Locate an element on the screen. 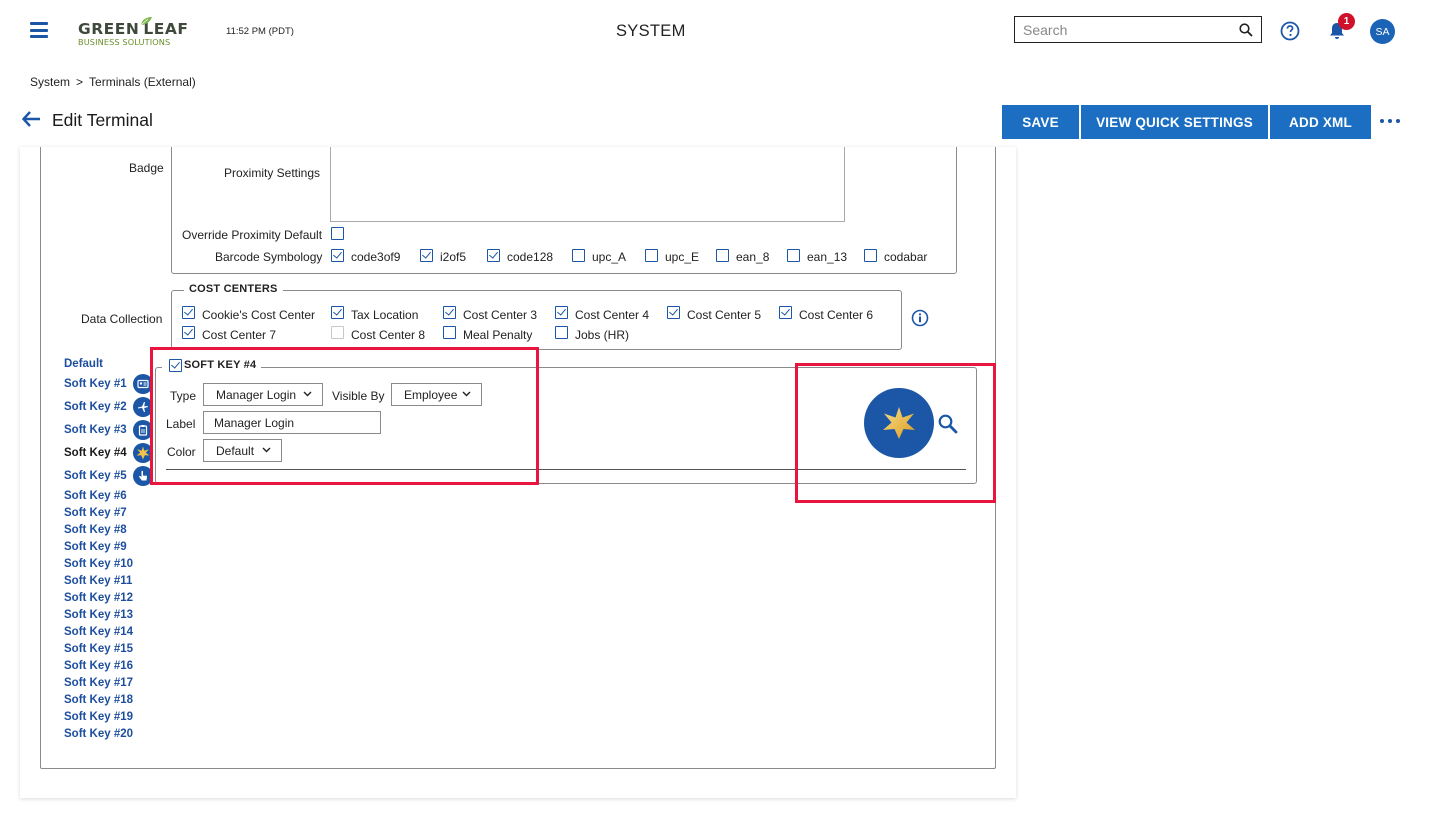 This screenshot has height=814, width=1429. color-select: Default is located at coordinates (242, 450).